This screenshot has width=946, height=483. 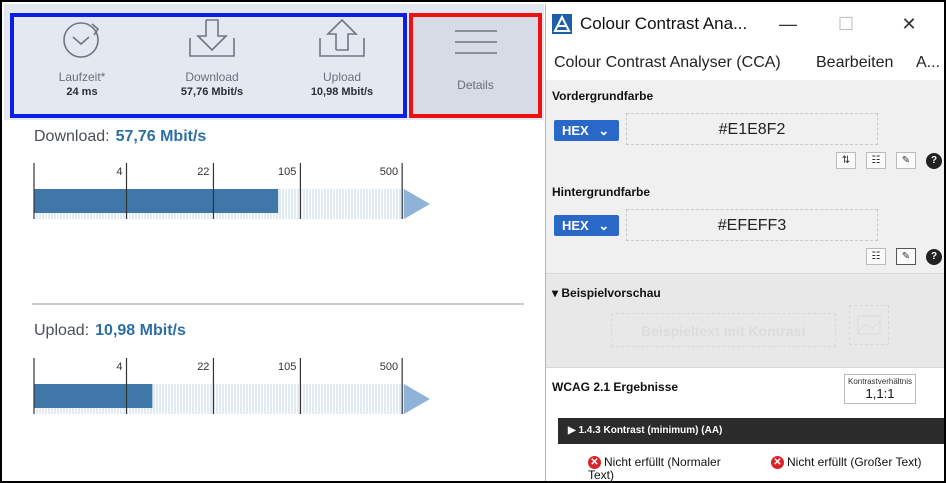 What do you see at coordinates (601, 192) in the screenshot?
I see `background-label: Hintergrundfarbe` at bounding box center [601, 192].